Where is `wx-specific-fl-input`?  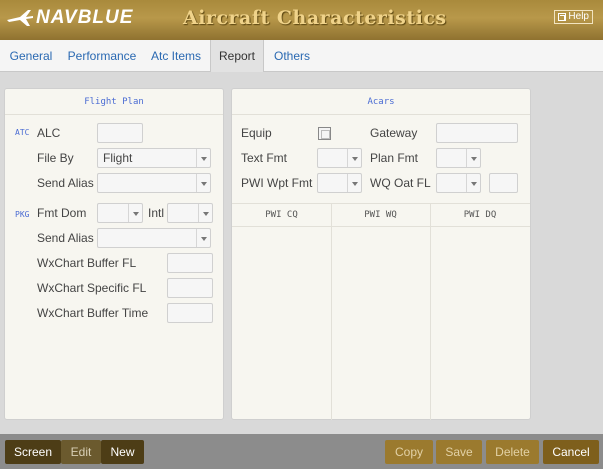 wx-specific-fl-input is located at coordinates (190, 288).